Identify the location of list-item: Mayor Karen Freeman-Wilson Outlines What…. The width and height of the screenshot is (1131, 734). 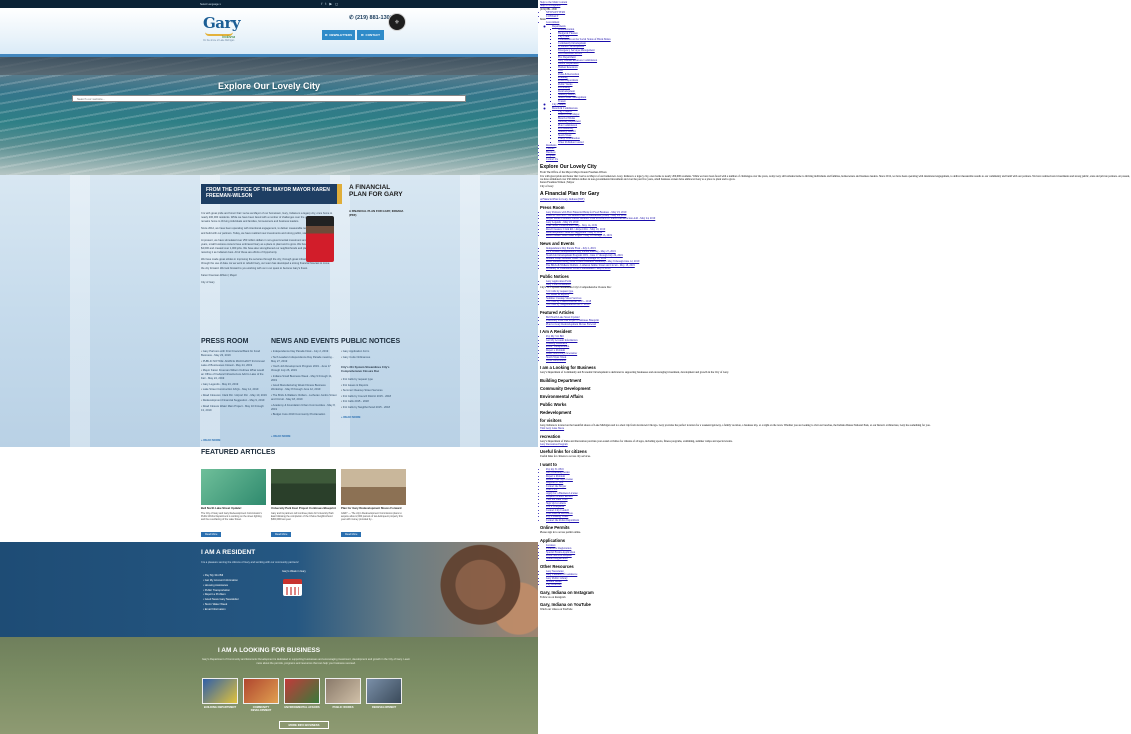
(234, 375).